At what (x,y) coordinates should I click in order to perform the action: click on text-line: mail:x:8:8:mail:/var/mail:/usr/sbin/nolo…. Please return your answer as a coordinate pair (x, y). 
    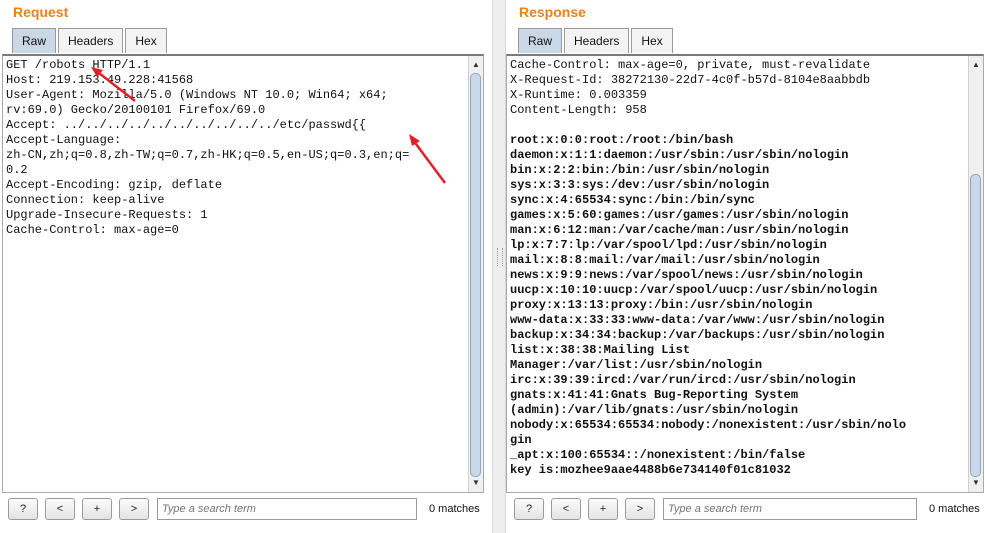
    Looking at the image, I should click on (665, 260).